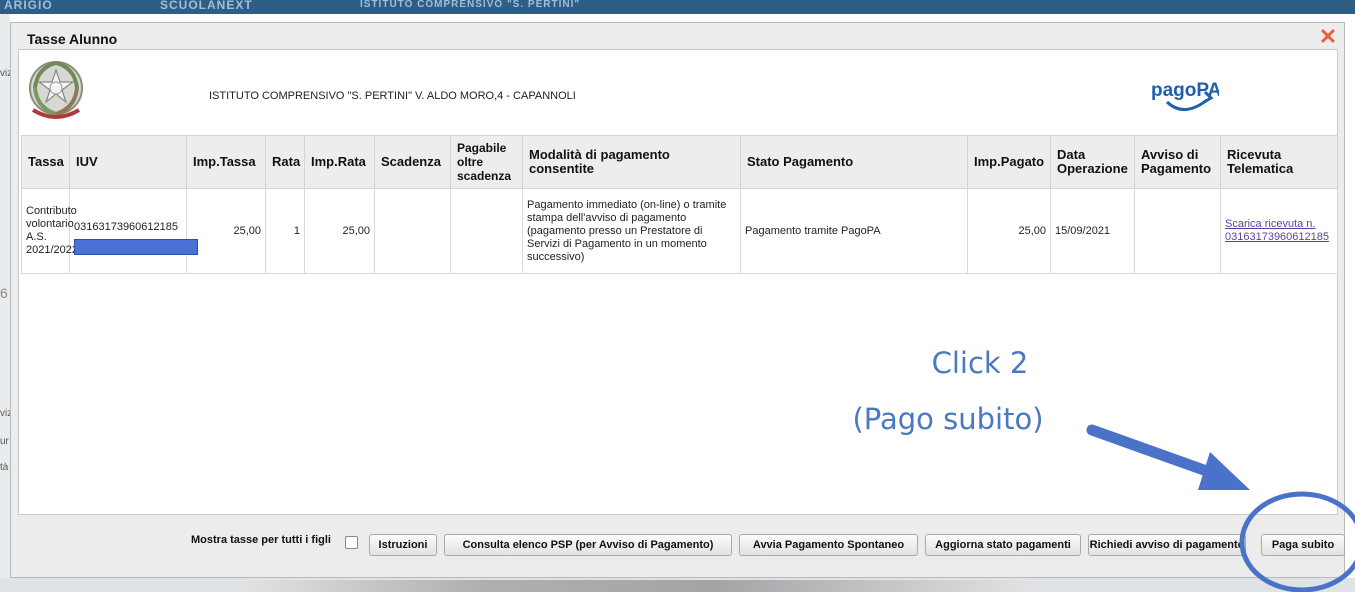 This screenshot has height=592, width=1355. Describe the element at coordinates (339, 162) in the screenshot. I see `column-header: Imp.Rata` at that location.